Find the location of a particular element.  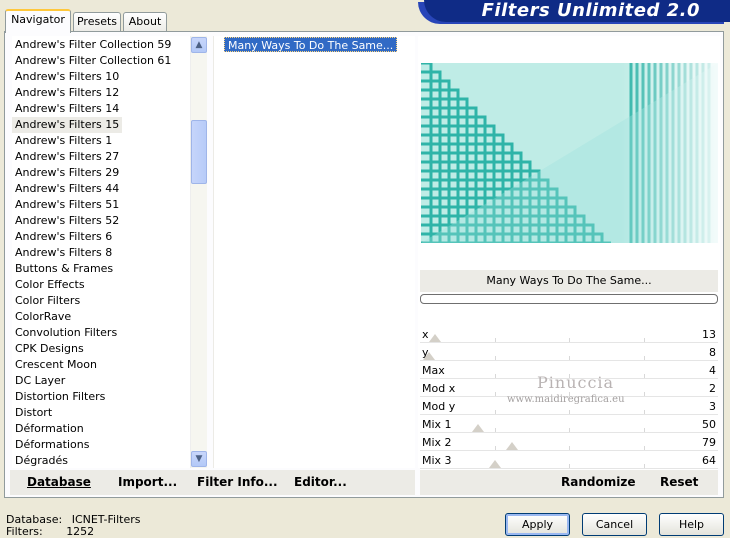

param-row: x 13 is located at coordinates (569, 335).